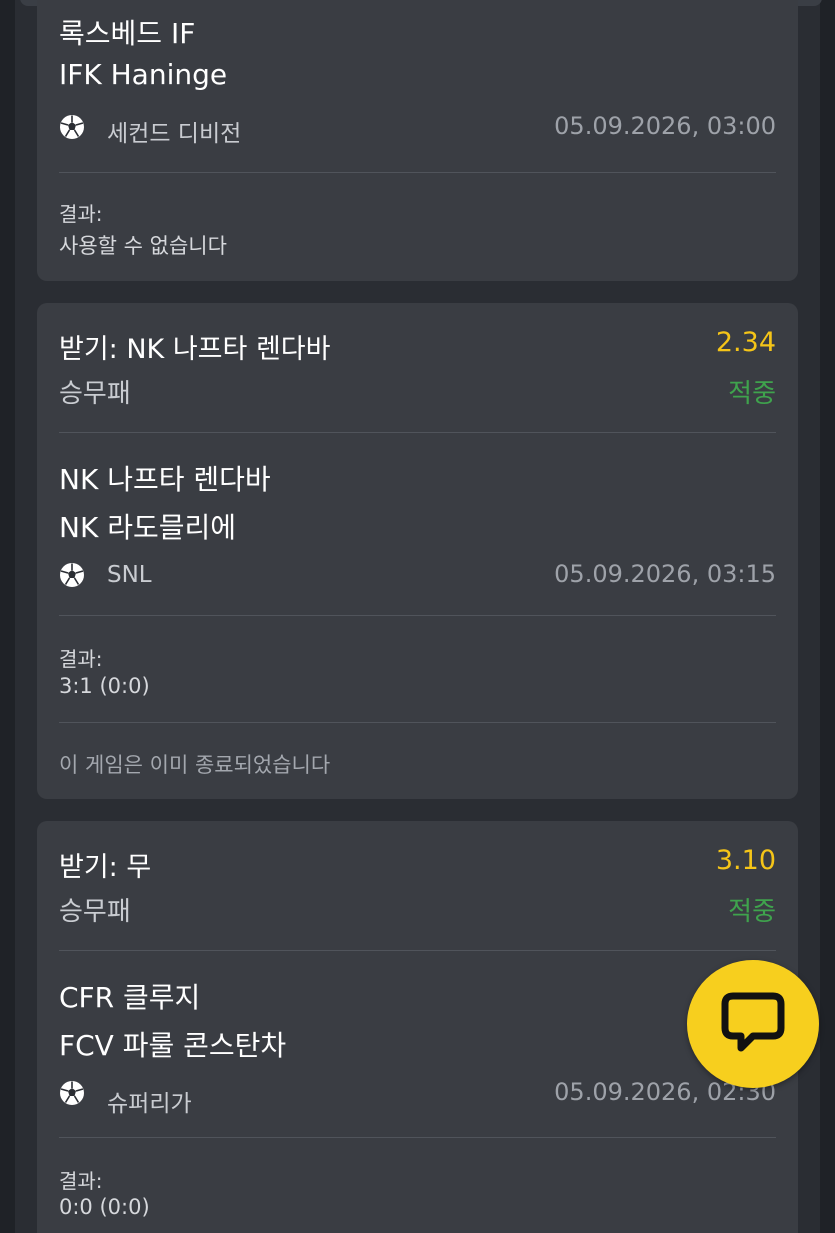 This screenshot has height=1233, width=835. Describe the element at coordinates (129, 575) in the screenshot. I see `league-name: SNL` at that location.